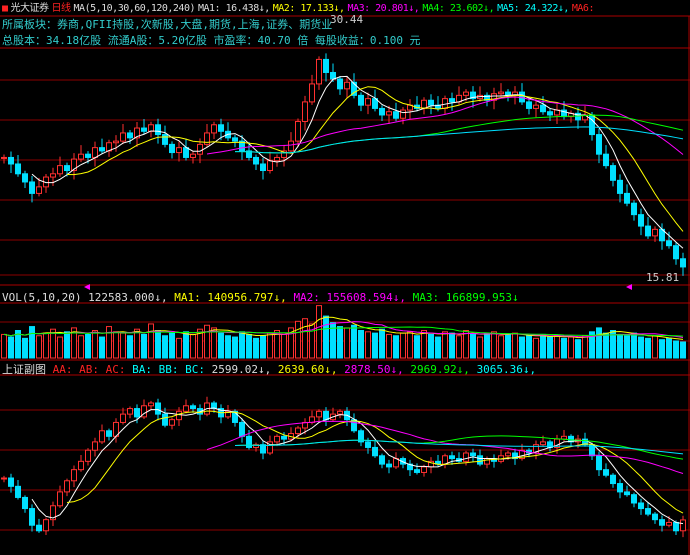 The height and width of the screenshot is (555, 690). I want to click on vol-ma3: MA3: 166899.953↓, so click(465, 297).